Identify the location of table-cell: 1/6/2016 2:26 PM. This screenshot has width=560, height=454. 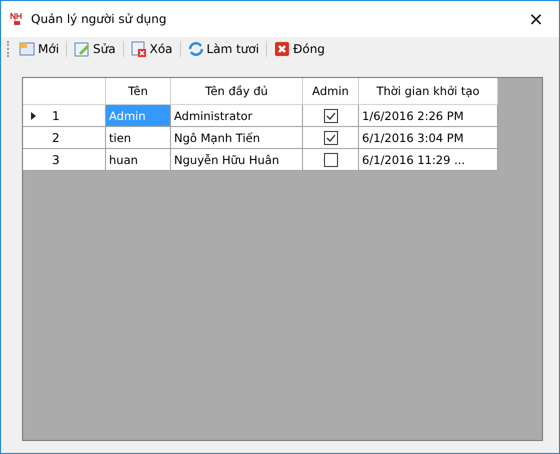
(428, 116).